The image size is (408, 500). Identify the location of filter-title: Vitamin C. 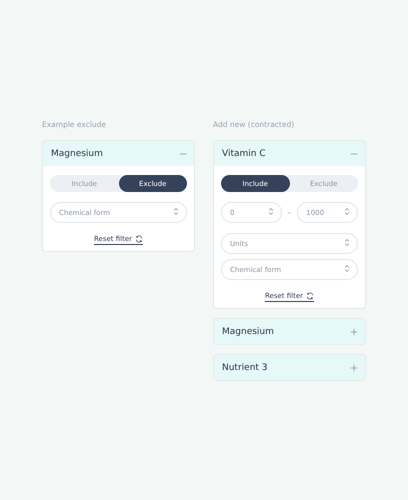
(244, 153).